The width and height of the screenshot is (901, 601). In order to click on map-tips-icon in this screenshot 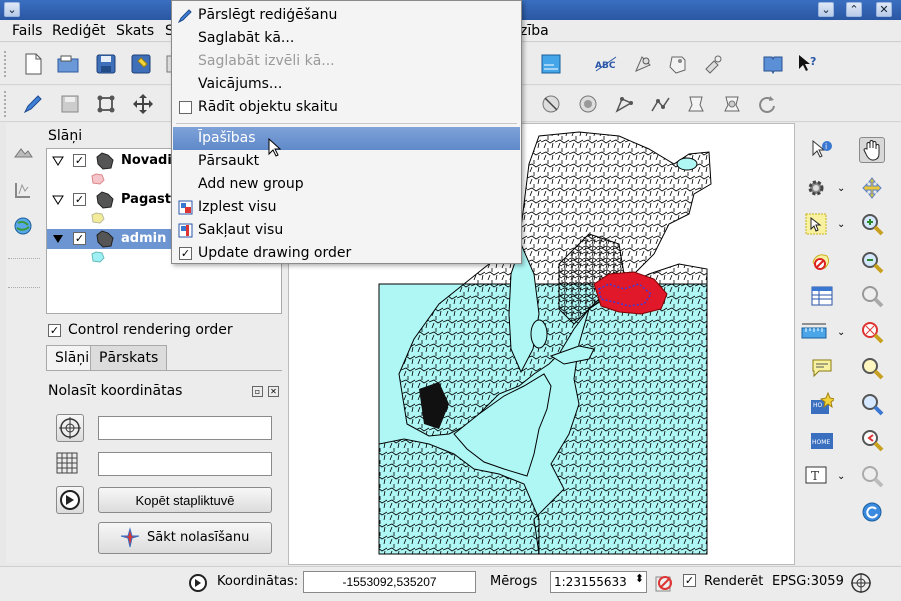, I will do `click(822, 368)`.